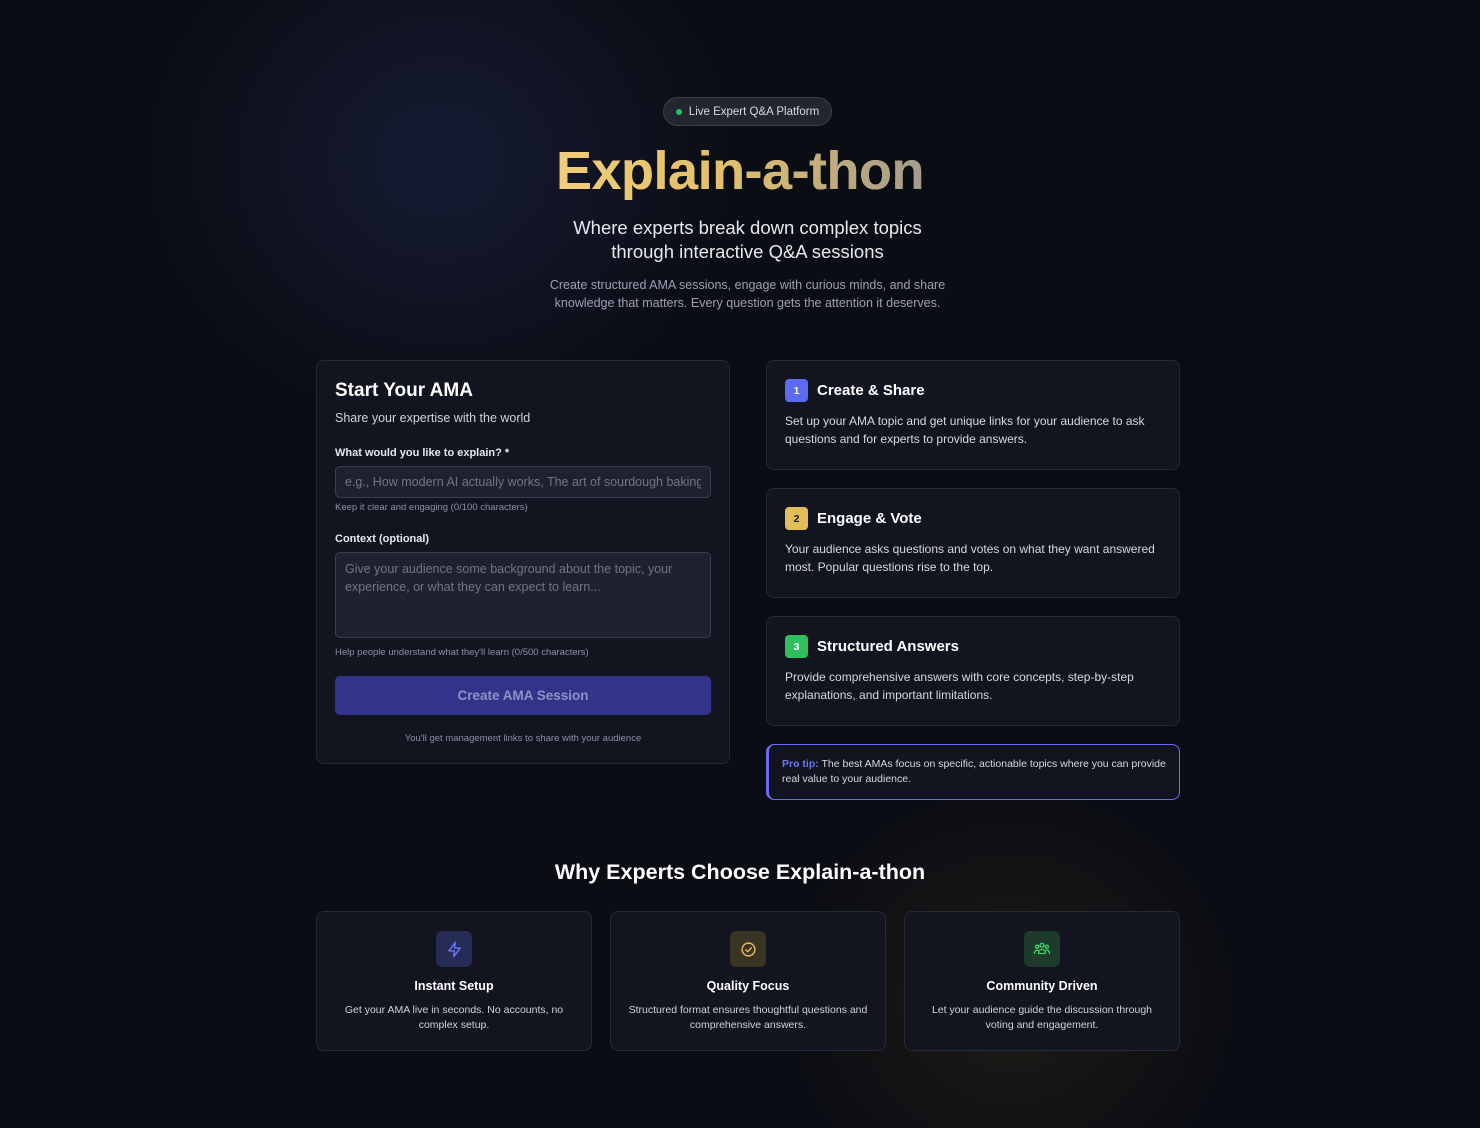 The image size is (1480, 1128). What do you see at coordinates (888, 646) in the screenshot?
I see `step-title: Structured Answers` at bounding box center [888, 646].